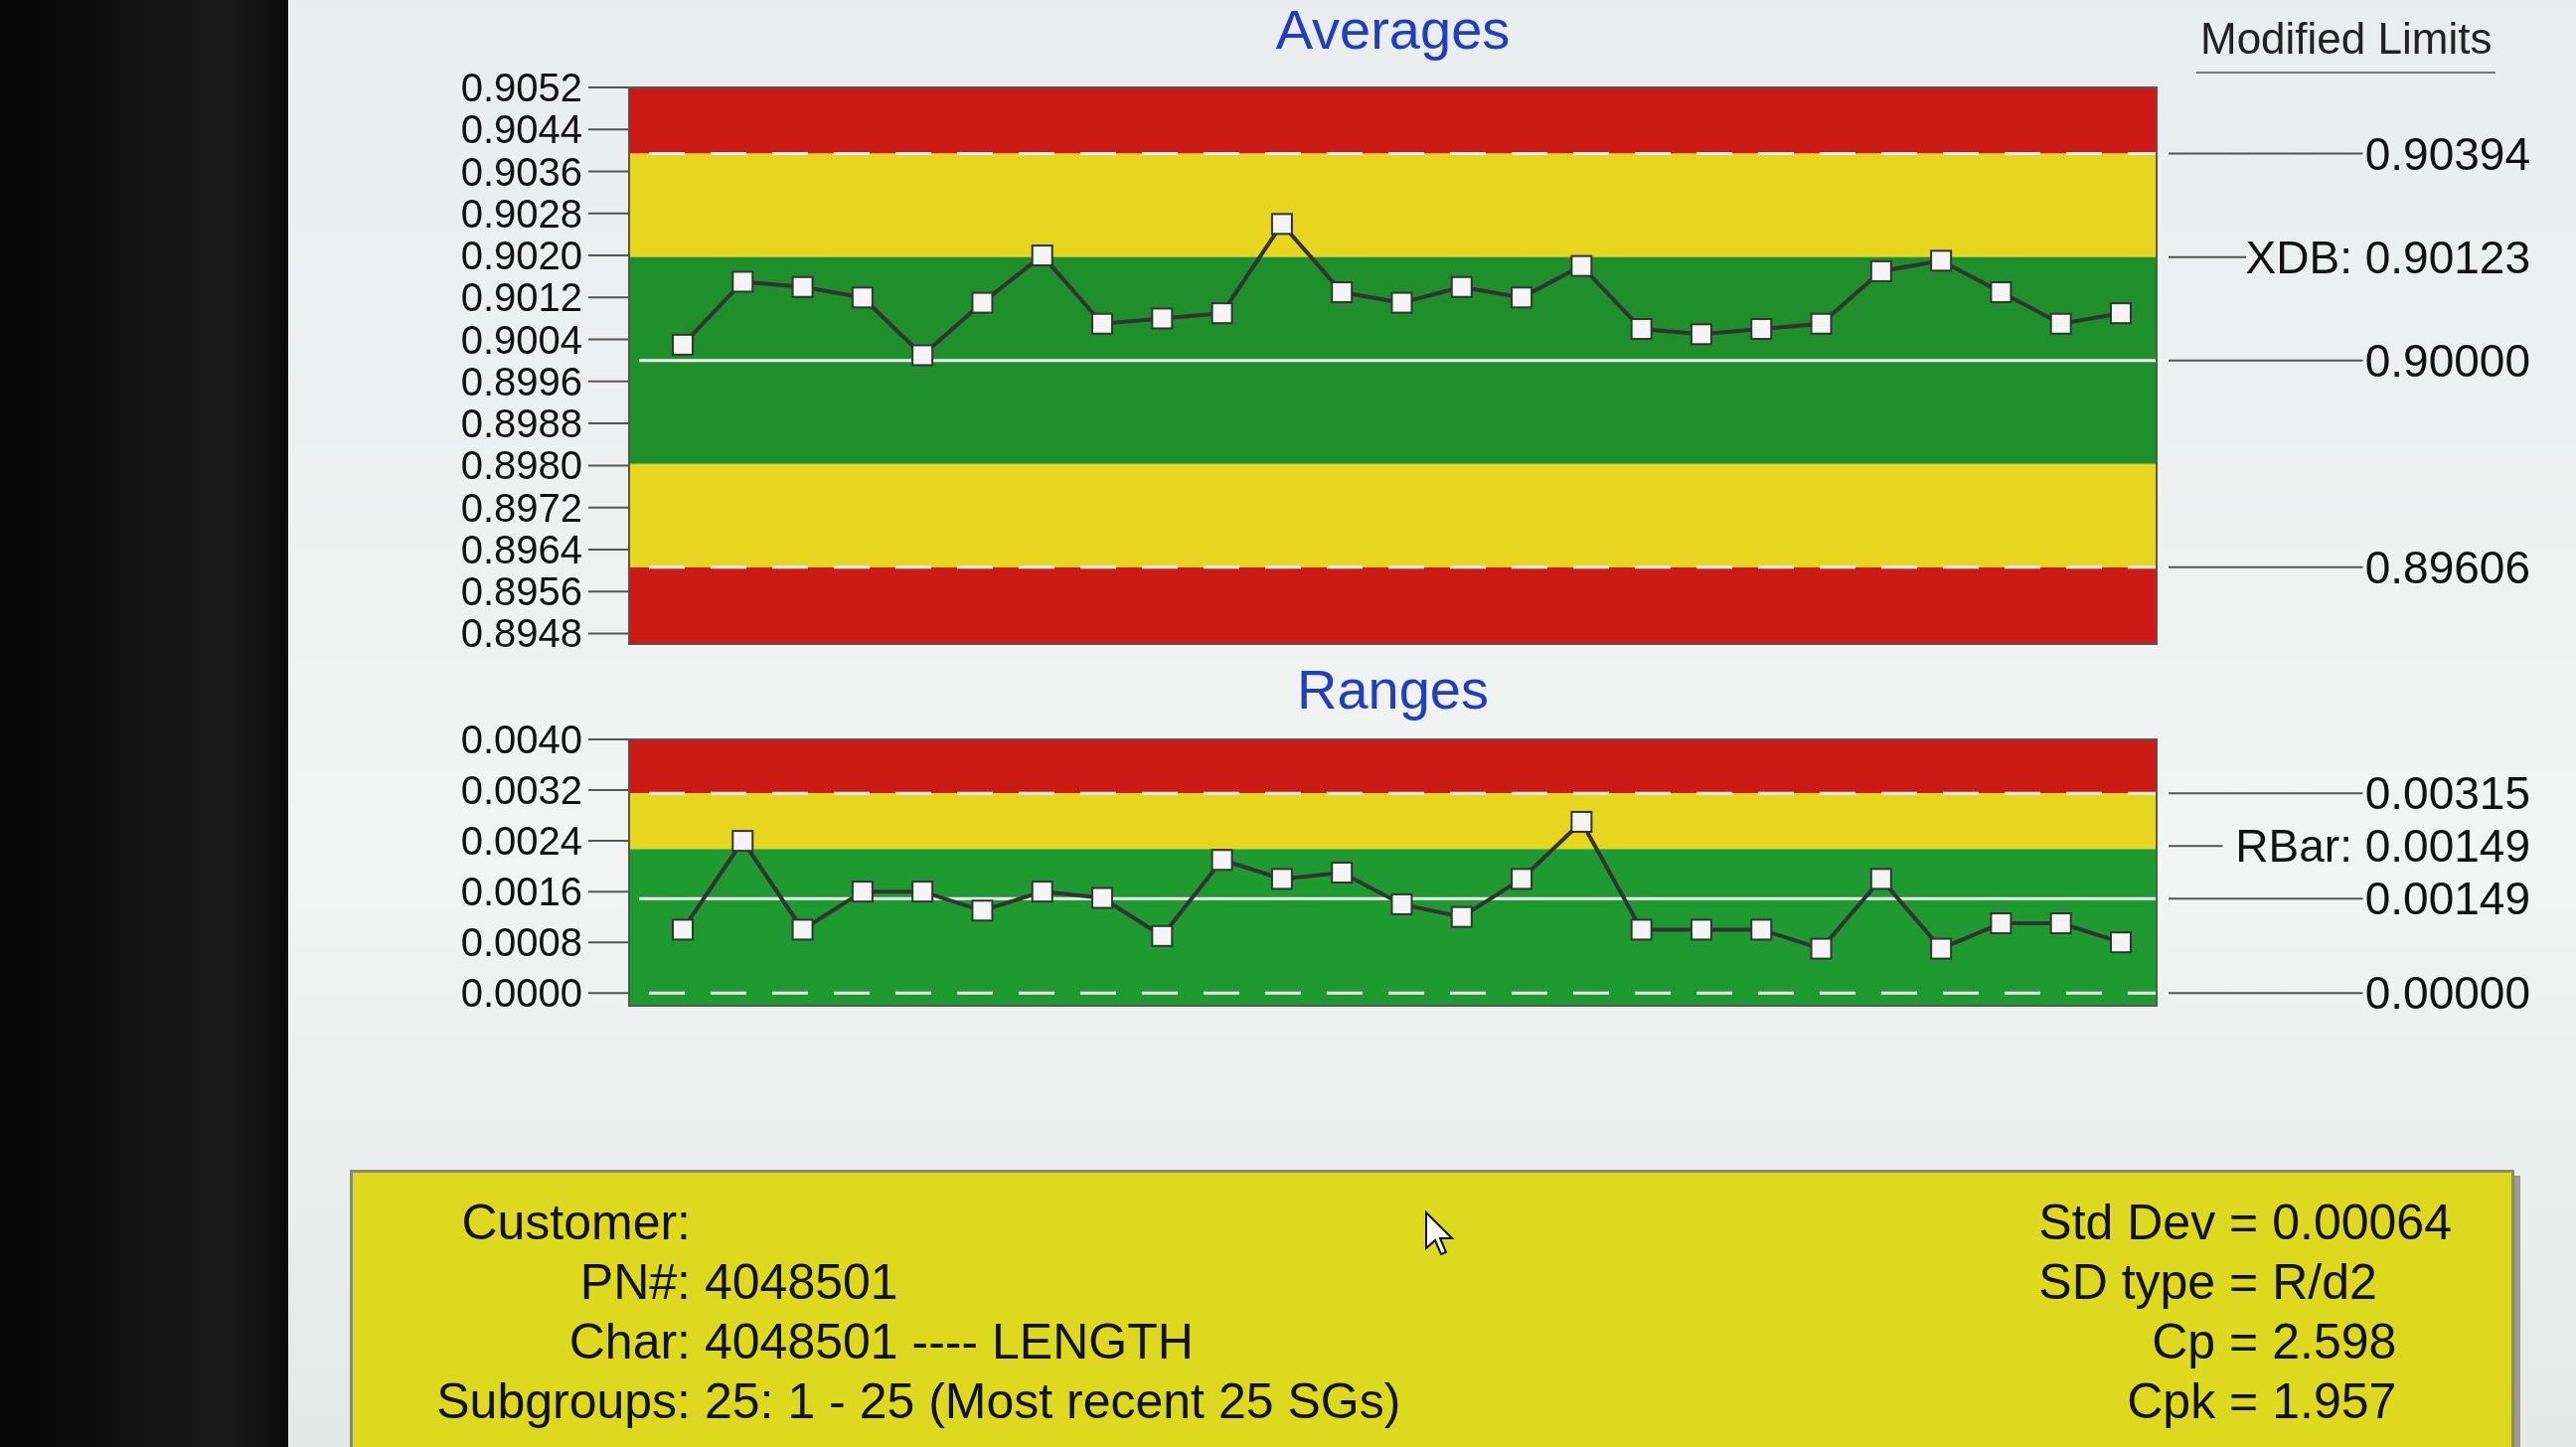 The height and width of the screenshot is (1447, 2576). Describe the element at coordinates (2362, 1223) in the screenshot. I see `info-value: 0.00064` at that location.